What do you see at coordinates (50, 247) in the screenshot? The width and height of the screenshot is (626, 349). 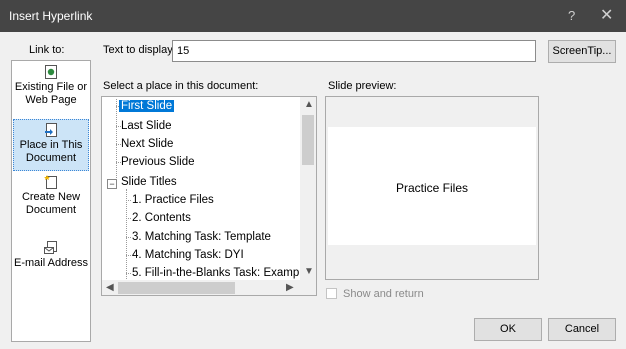 I see `email-icon` at bounding box center [50, 247].